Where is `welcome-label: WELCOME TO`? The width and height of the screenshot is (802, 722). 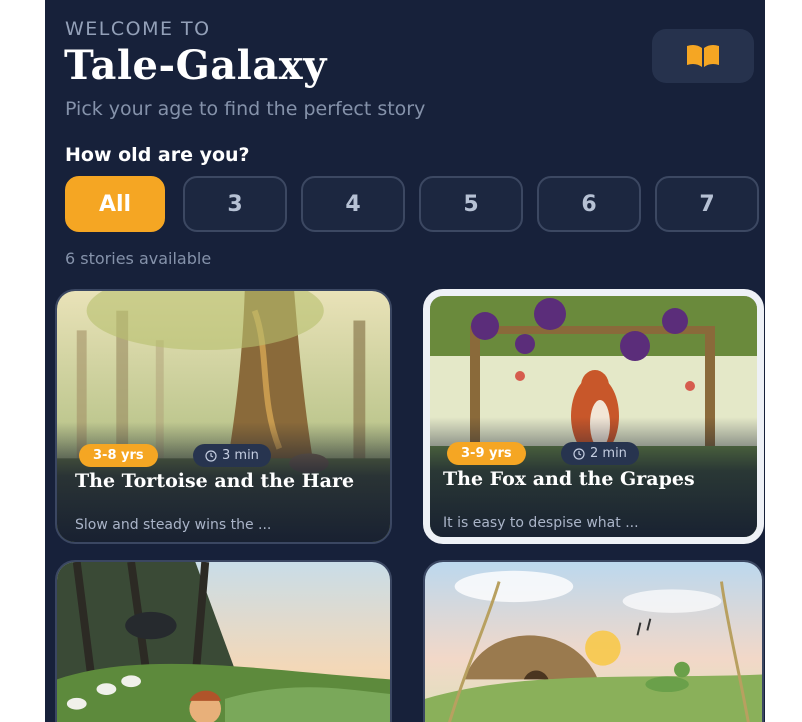
welcome-label: WELCOME TO is located at coordinates (138, 29).